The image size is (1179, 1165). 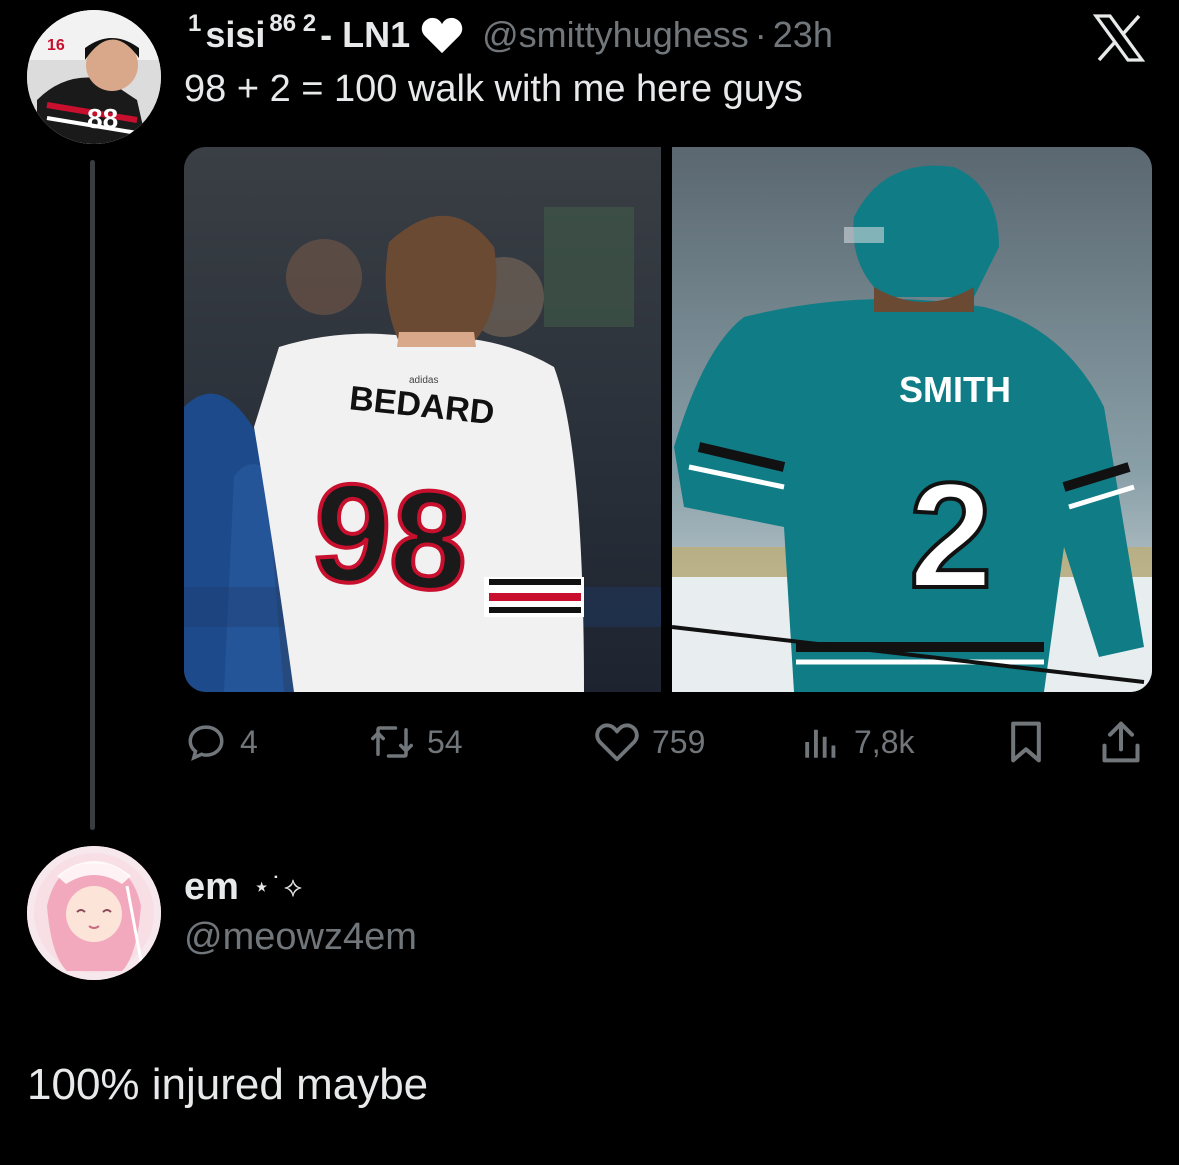 What do you see at coordinates (102, 118) in the screenshot?
I see `svg-text: 88` at bounding box center [102, 118].